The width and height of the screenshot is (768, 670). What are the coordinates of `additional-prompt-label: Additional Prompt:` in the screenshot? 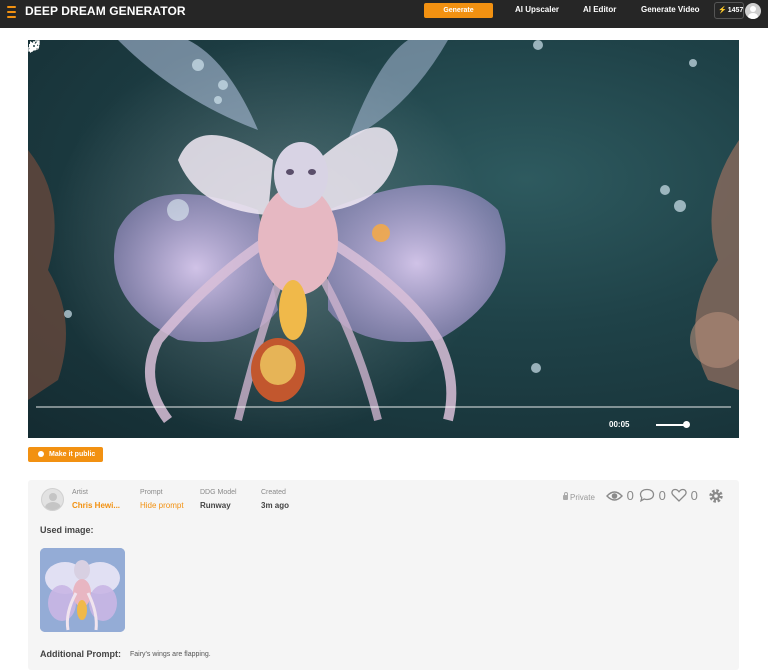 It's located at (80, 654).